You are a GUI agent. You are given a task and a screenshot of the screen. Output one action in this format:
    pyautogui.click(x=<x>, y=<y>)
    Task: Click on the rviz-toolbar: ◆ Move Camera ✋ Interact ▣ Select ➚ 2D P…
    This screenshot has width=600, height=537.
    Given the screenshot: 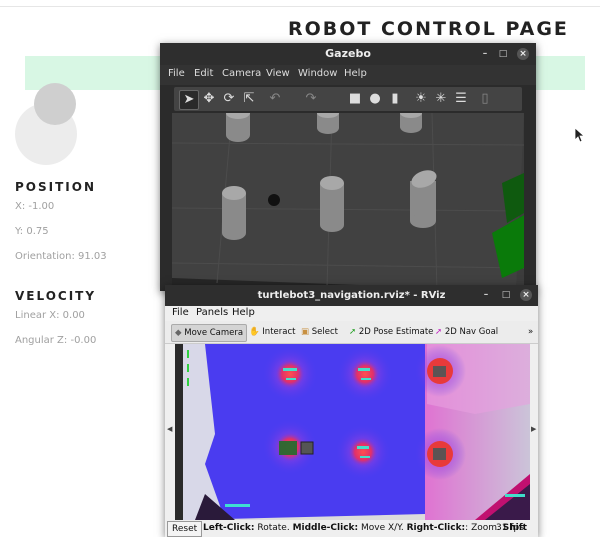 What is the action you would take?
    pyautogui.click(x=351, y=332)
    